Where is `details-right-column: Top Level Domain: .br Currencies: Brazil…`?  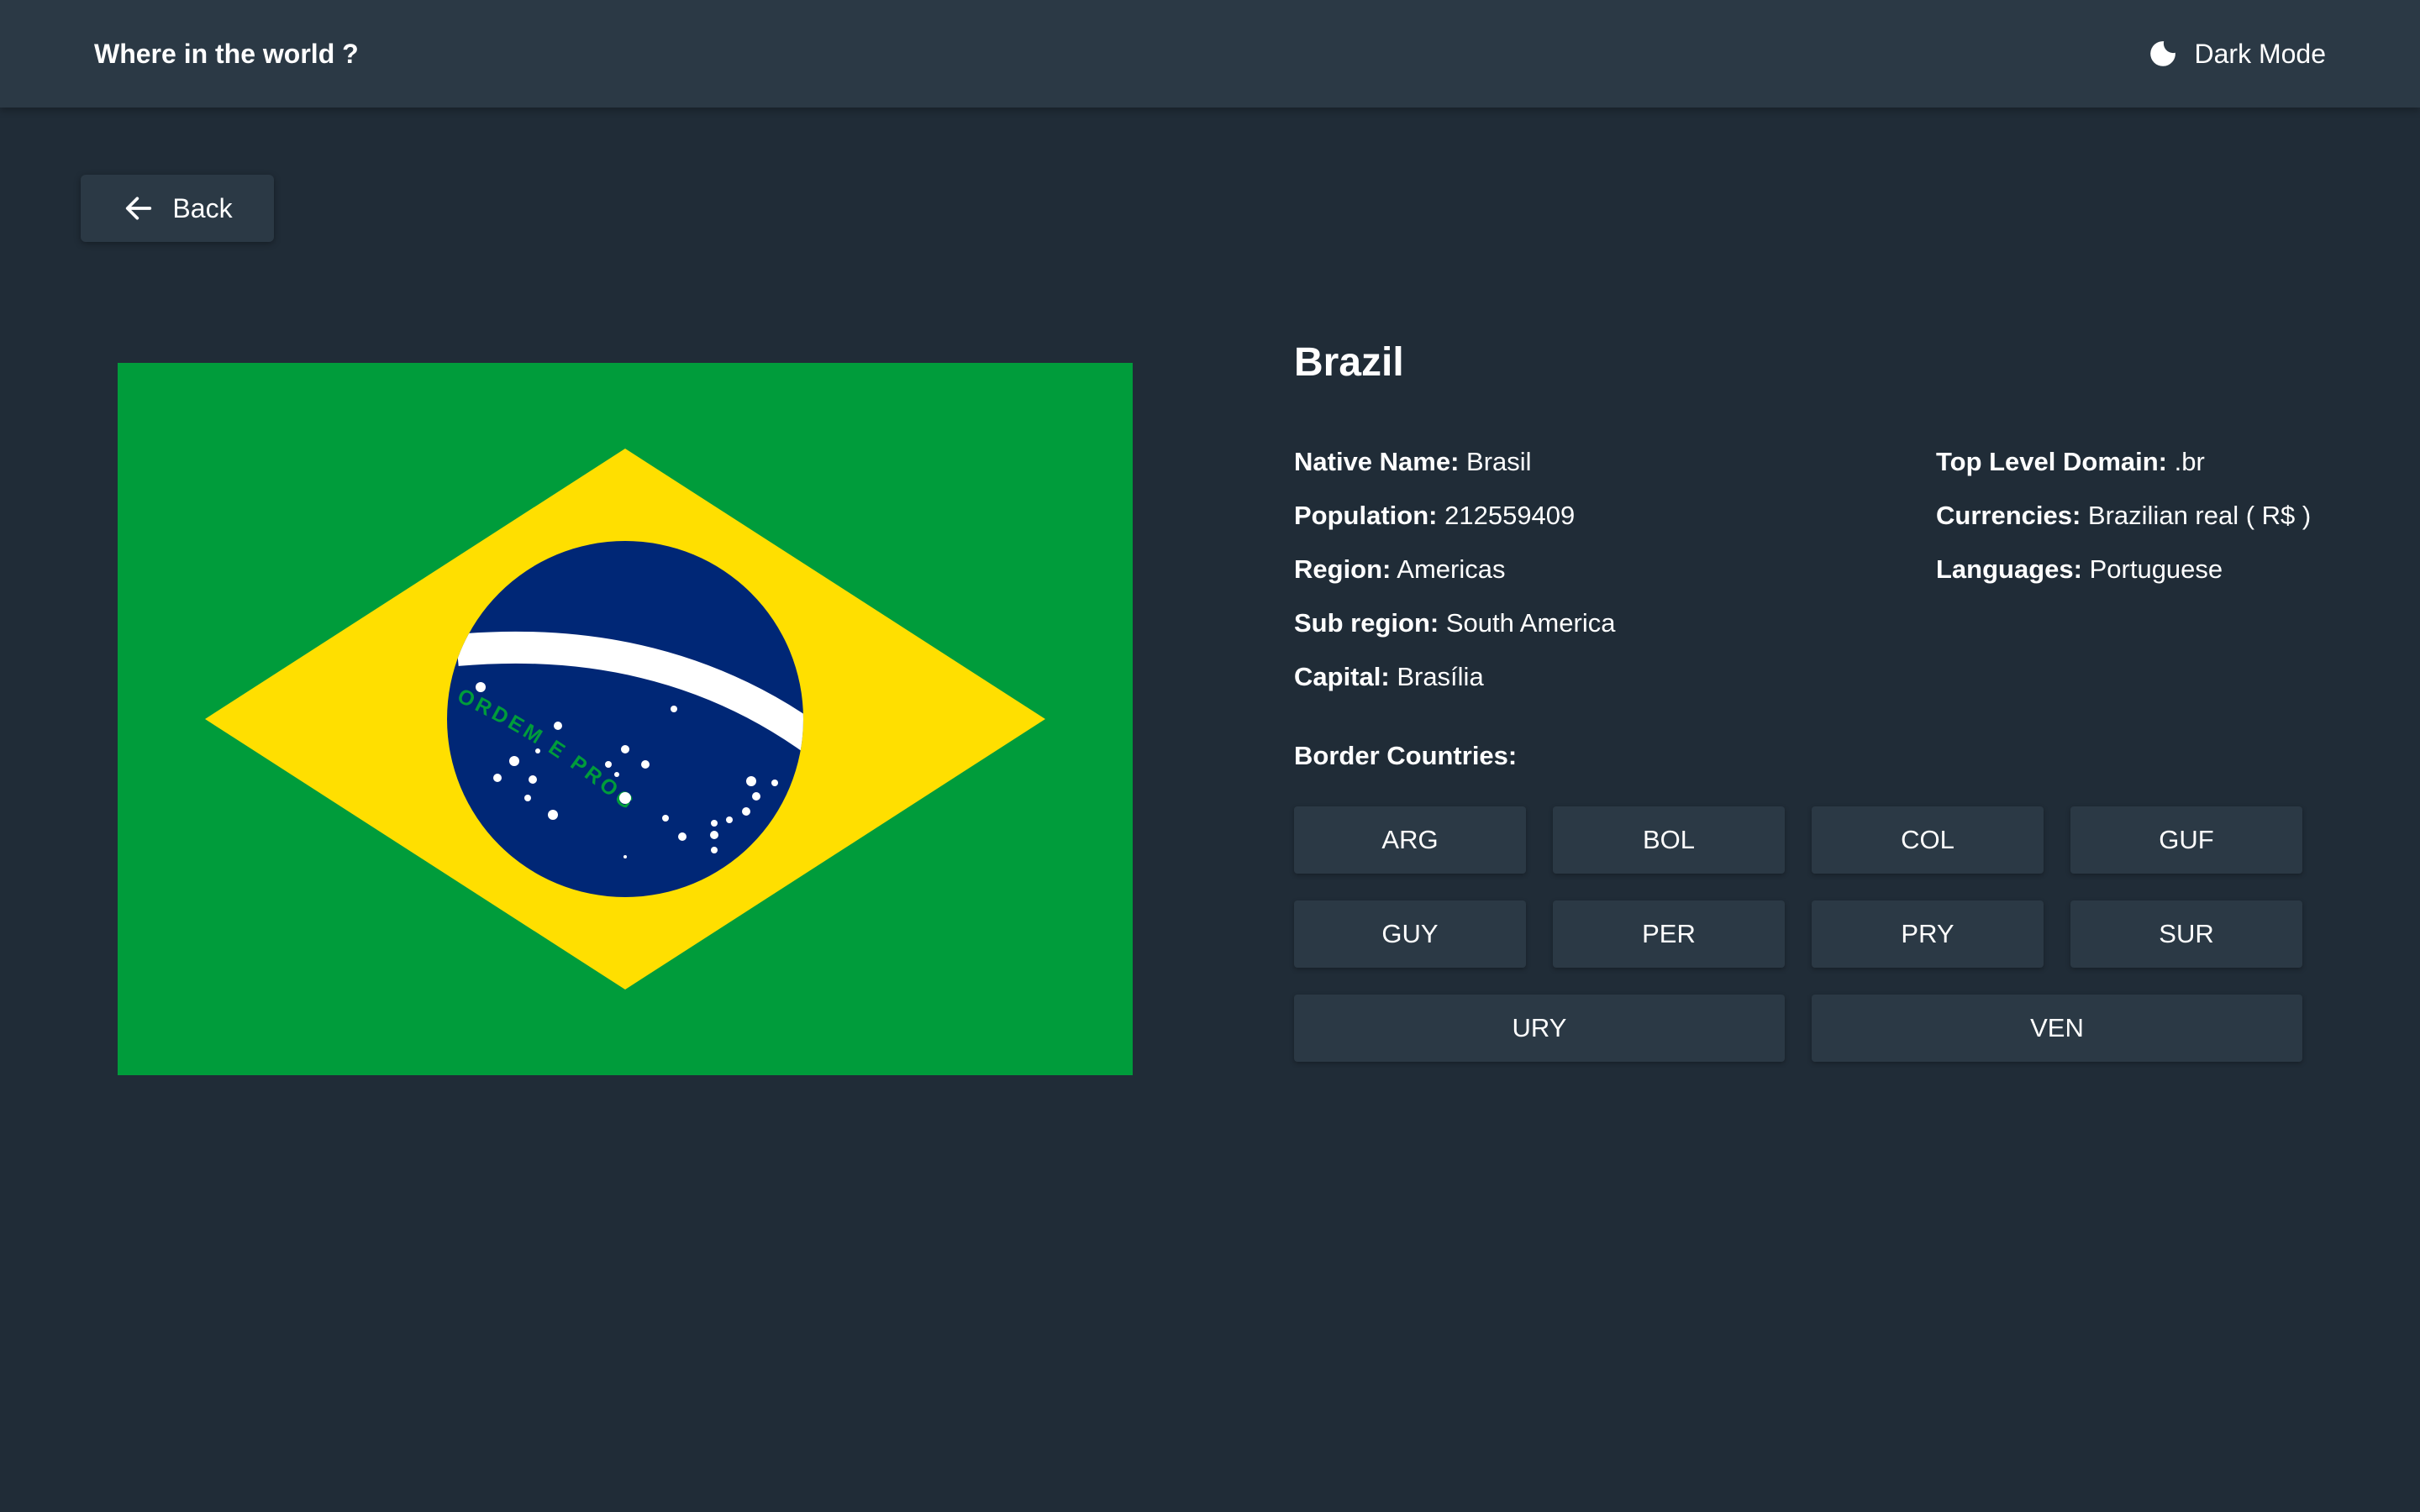 details-right-column: Top Level Domain: .br Currencies: Brazil… is located at coordinates (2123, 522).